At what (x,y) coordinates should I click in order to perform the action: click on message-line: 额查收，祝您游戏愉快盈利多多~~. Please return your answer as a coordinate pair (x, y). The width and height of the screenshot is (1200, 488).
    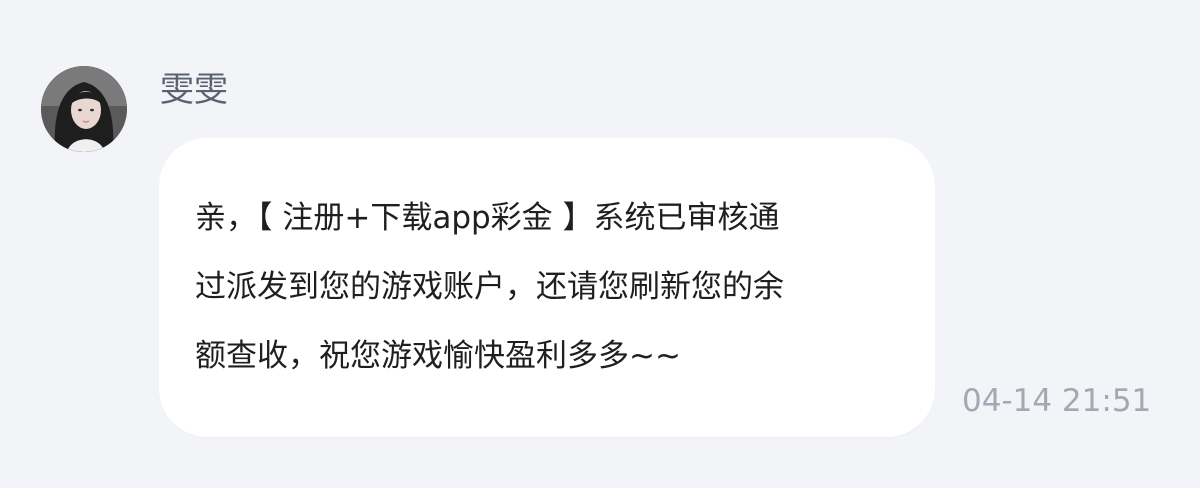
    Looking at the image, I should click on (438, 356).